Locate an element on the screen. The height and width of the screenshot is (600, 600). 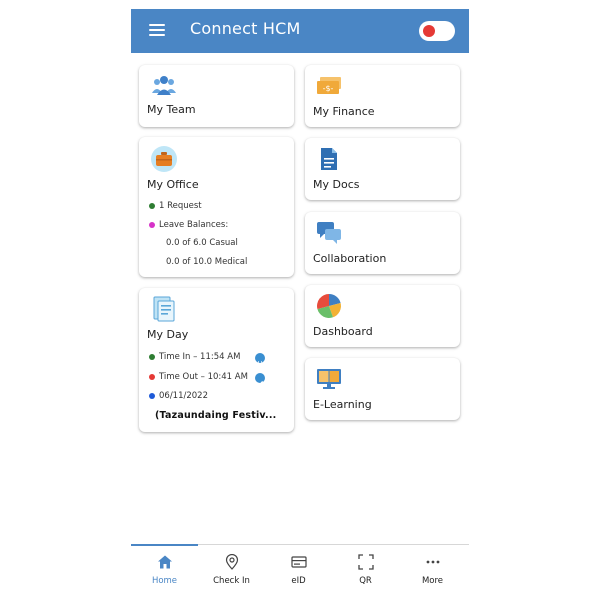
briefcase-icon is located at coordinates (164, 159).